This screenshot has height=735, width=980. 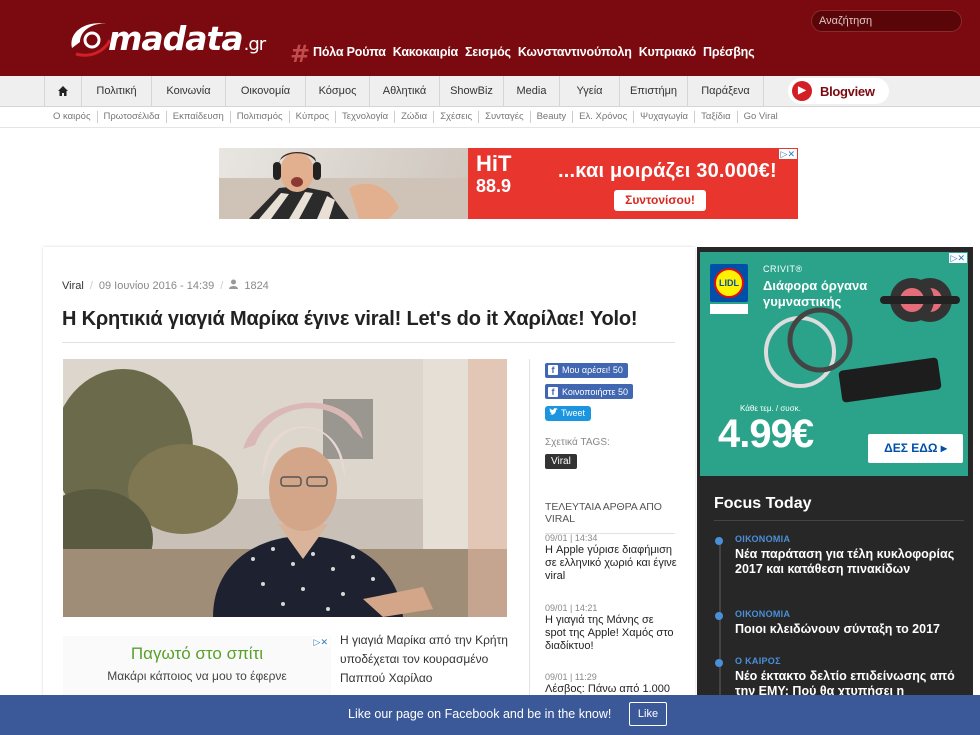 What do you see at coordinates (255, 44) in the screenshot?
I see `logo-suffix: .gr` at bounding box center [255, 44].